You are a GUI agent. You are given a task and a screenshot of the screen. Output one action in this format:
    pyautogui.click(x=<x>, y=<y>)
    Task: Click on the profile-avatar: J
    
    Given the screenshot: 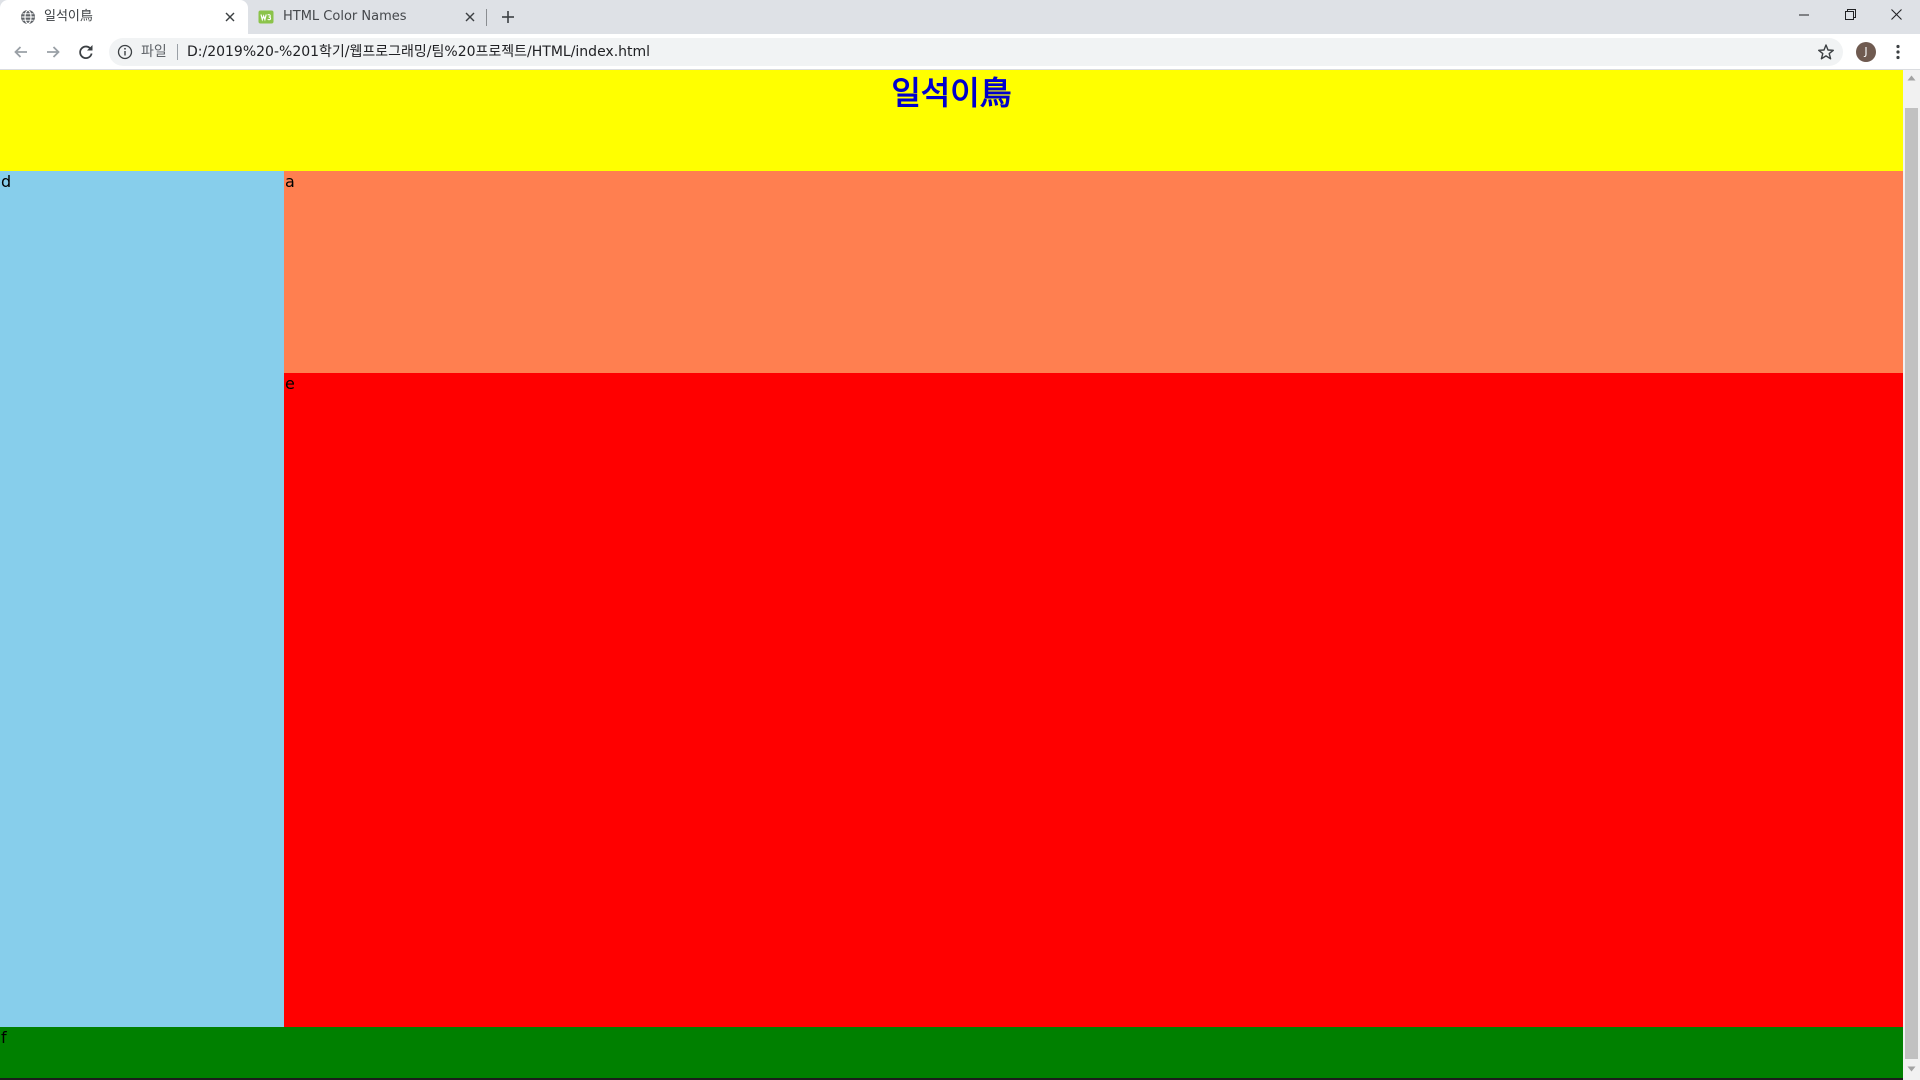 What is the action you would take?
    pyautogui.click(x=1866, y=52)
    